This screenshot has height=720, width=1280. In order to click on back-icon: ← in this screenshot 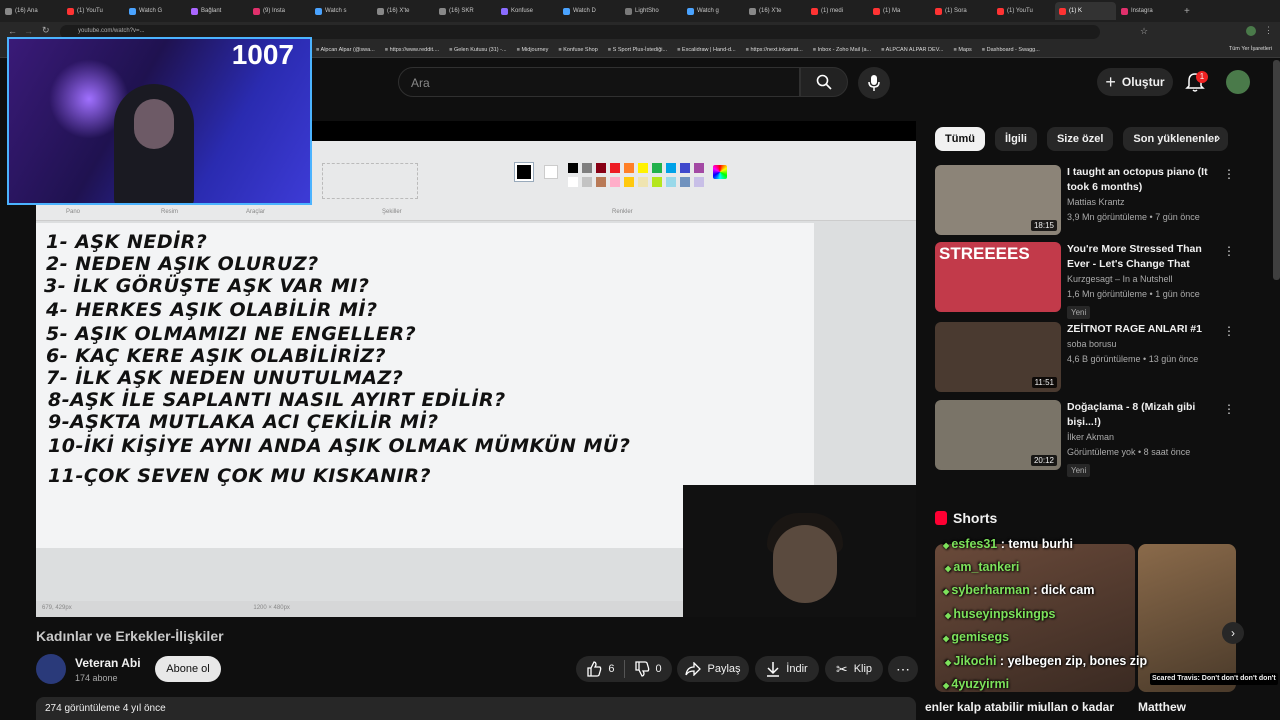, I will do `click(12, 31)`.